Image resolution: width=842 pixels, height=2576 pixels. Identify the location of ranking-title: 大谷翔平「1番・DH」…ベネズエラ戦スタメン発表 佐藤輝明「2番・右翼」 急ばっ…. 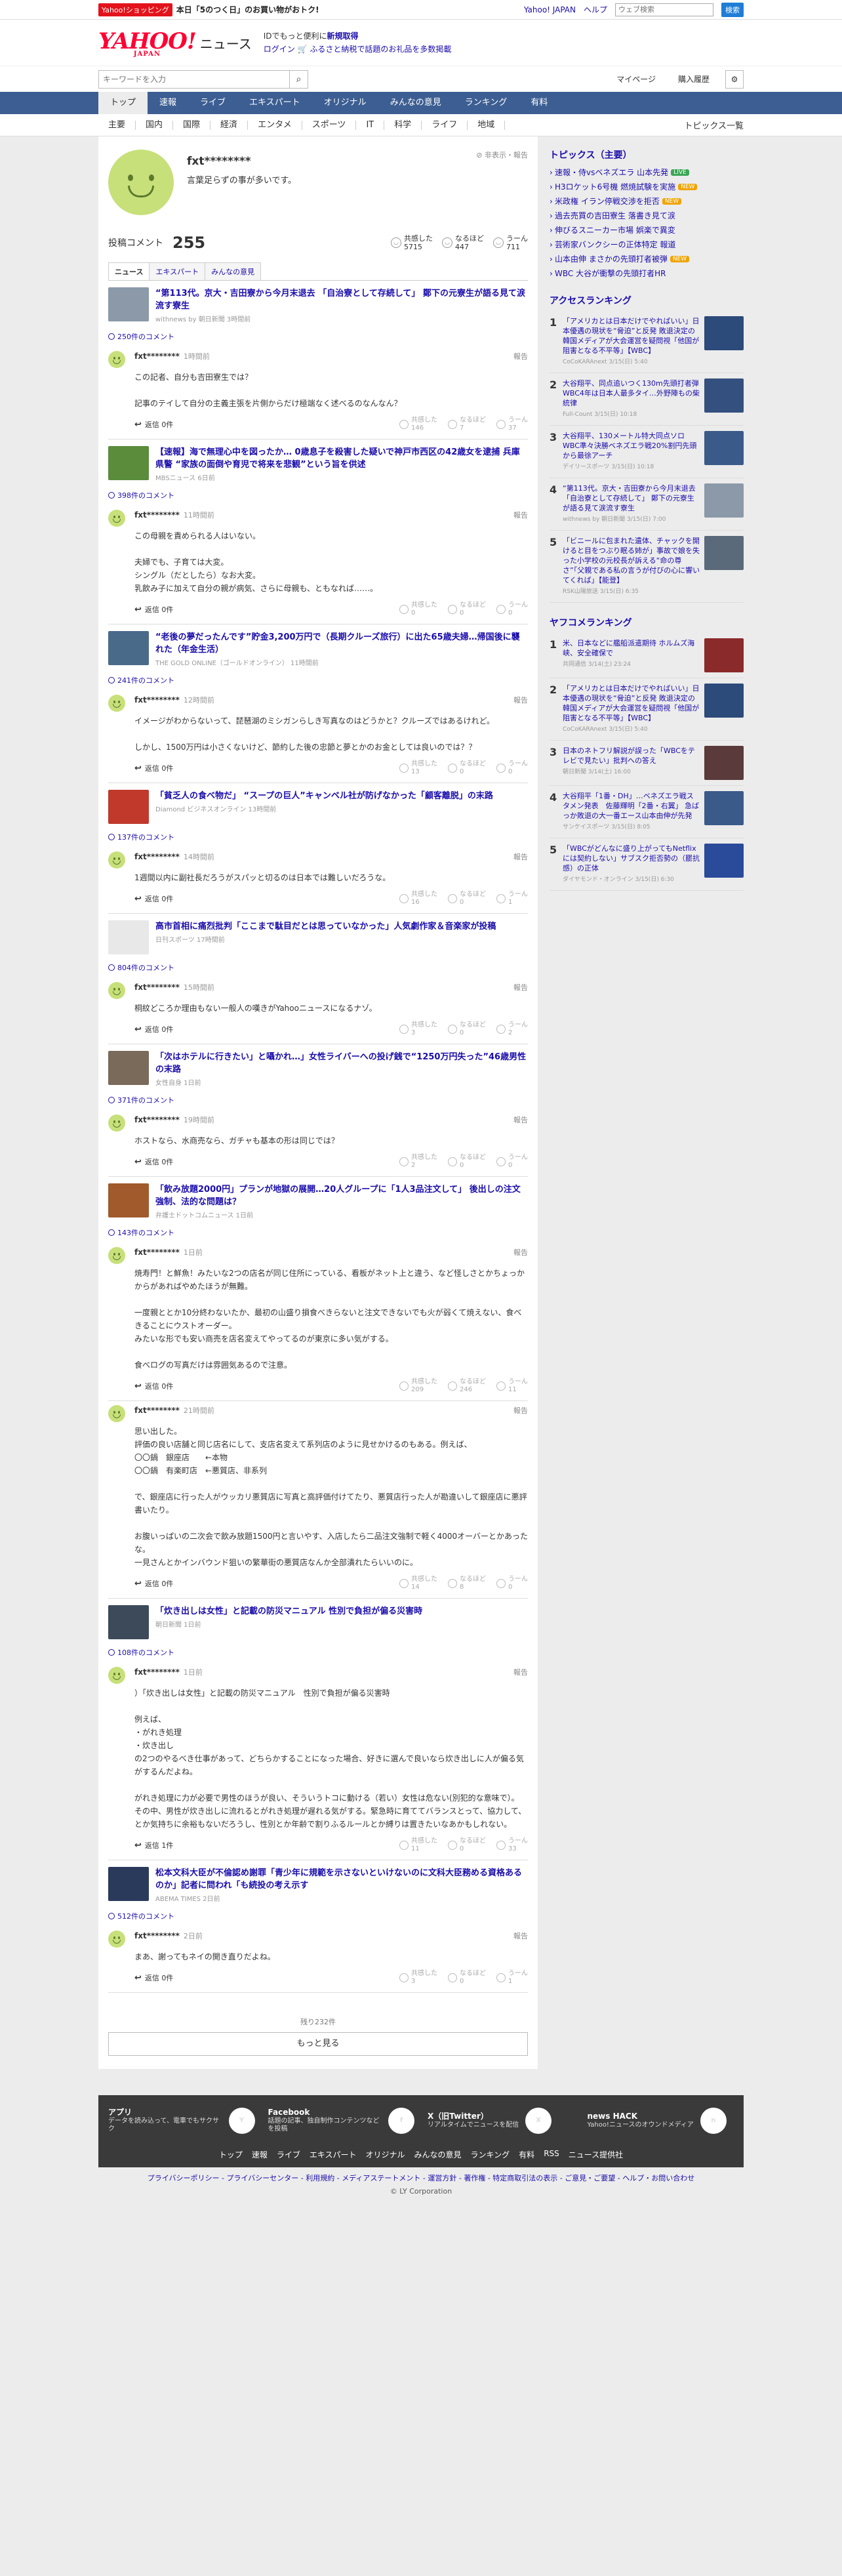
(631, 806).